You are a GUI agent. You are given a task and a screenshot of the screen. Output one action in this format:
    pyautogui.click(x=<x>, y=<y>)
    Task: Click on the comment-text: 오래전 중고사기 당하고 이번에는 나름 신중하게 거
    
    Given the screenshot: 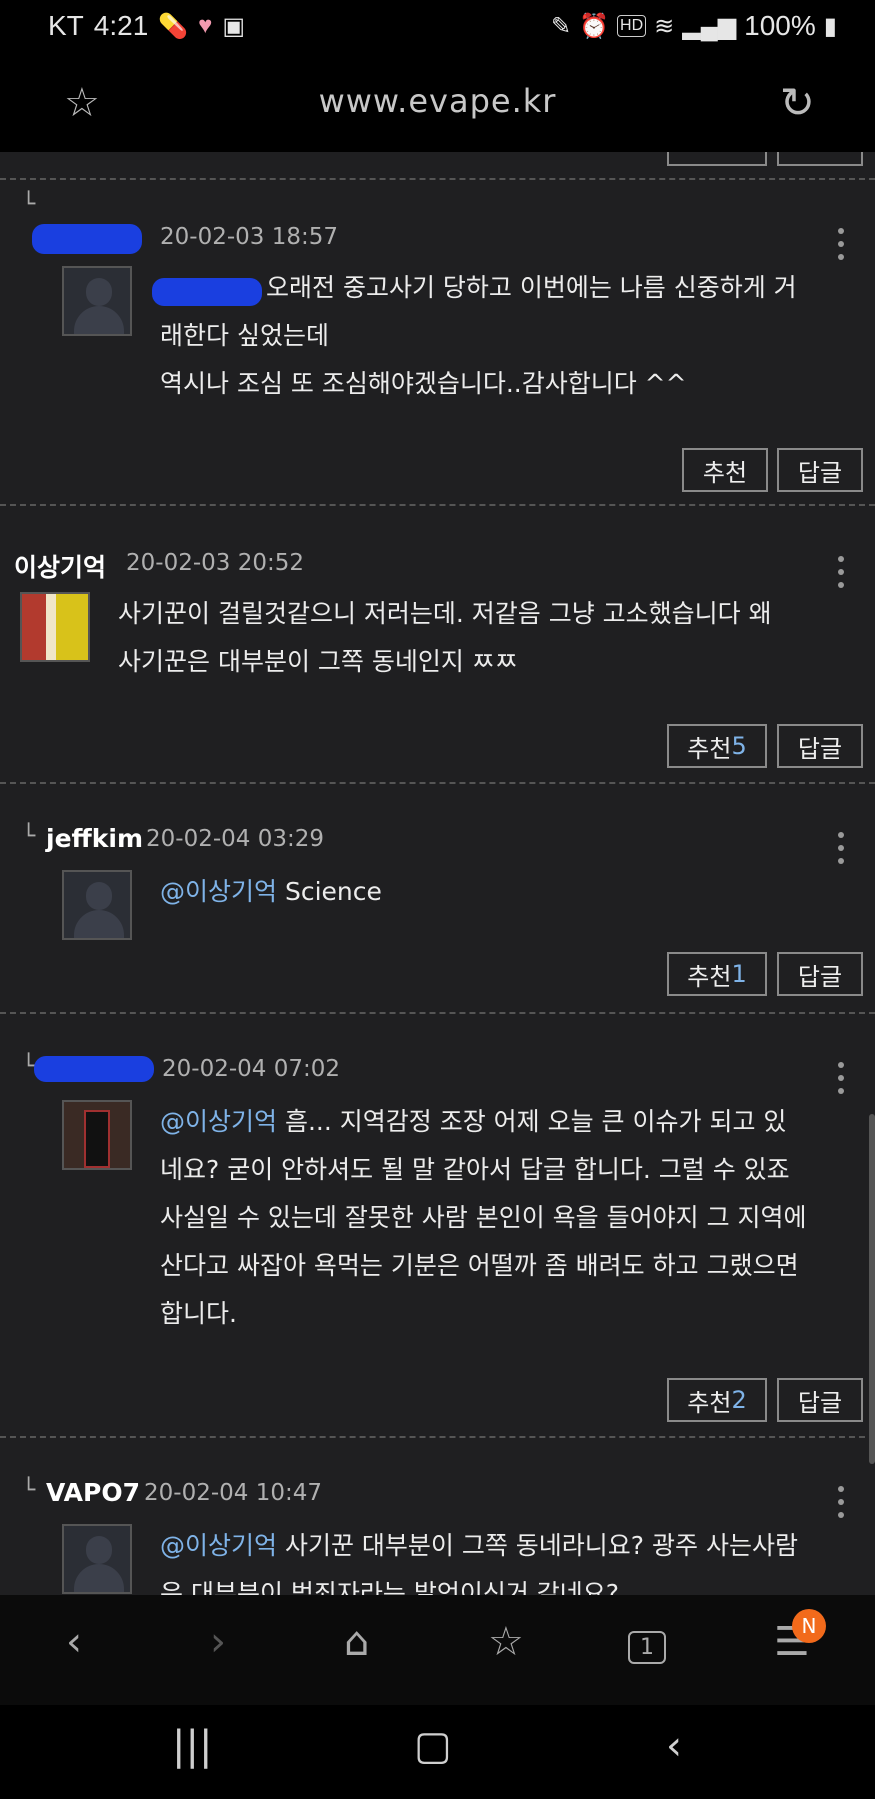 What is the action you would take?
    pyautogui.click(x=531, y=287)
    